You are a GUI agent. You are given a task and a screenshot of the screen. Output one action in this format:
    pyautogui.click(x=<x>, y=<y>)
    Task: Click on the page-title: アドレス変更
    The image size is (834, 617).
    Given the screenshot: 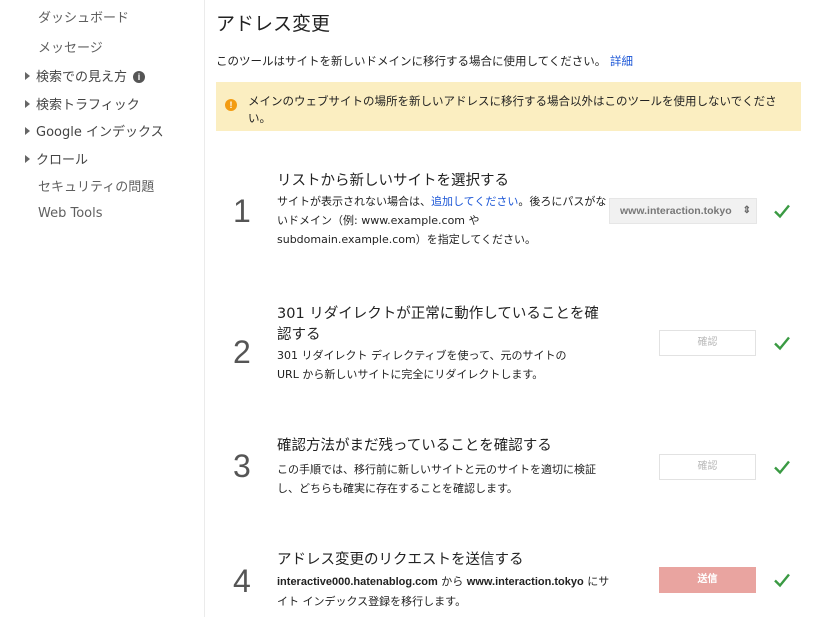 What is the action you would take?
    pyautogui.click(x=273, y=24)
    